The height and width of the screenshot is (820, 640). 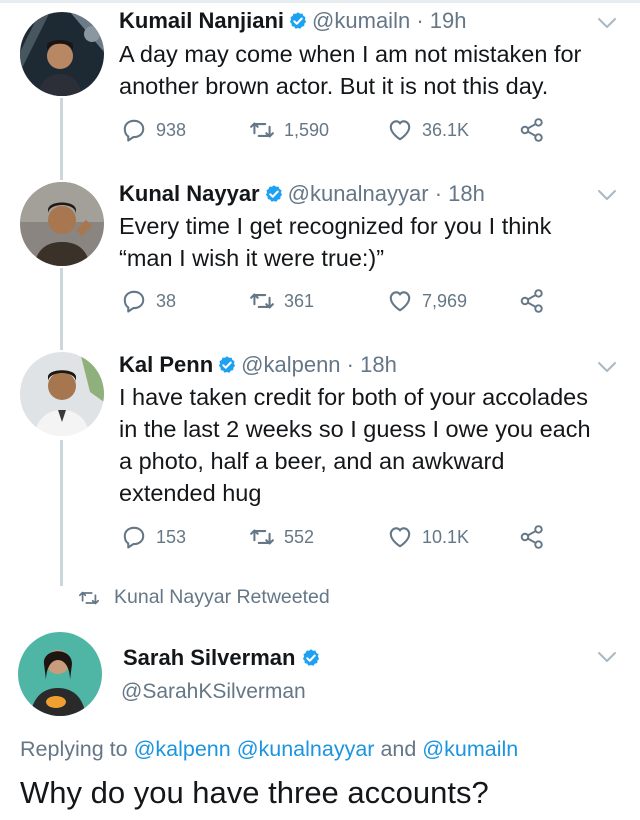 What do you see at coordinates (344, 131) in the screenshot?
I see `tweet-actions: 938 1,590 36.1K` at bounding box center [344, 131].